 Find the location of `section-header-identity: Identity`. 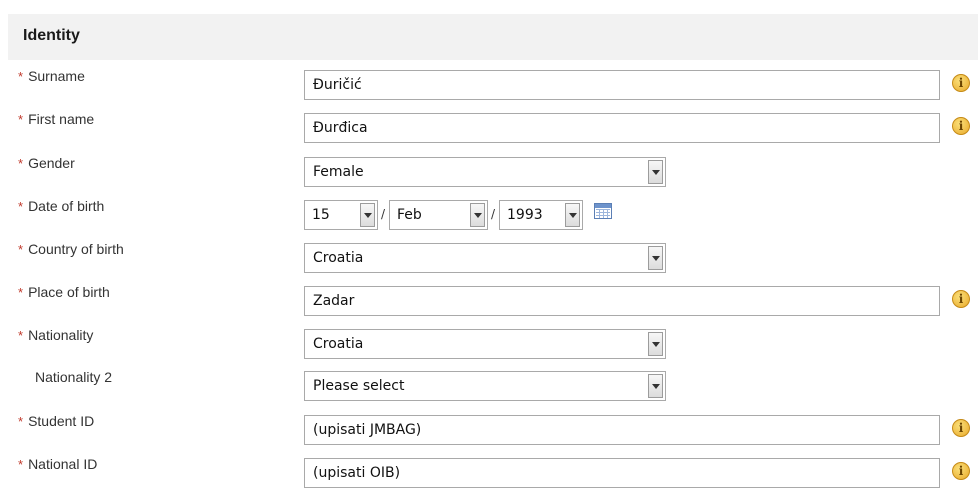

section-header-identity: Identity is located at coordinates (493, 37).